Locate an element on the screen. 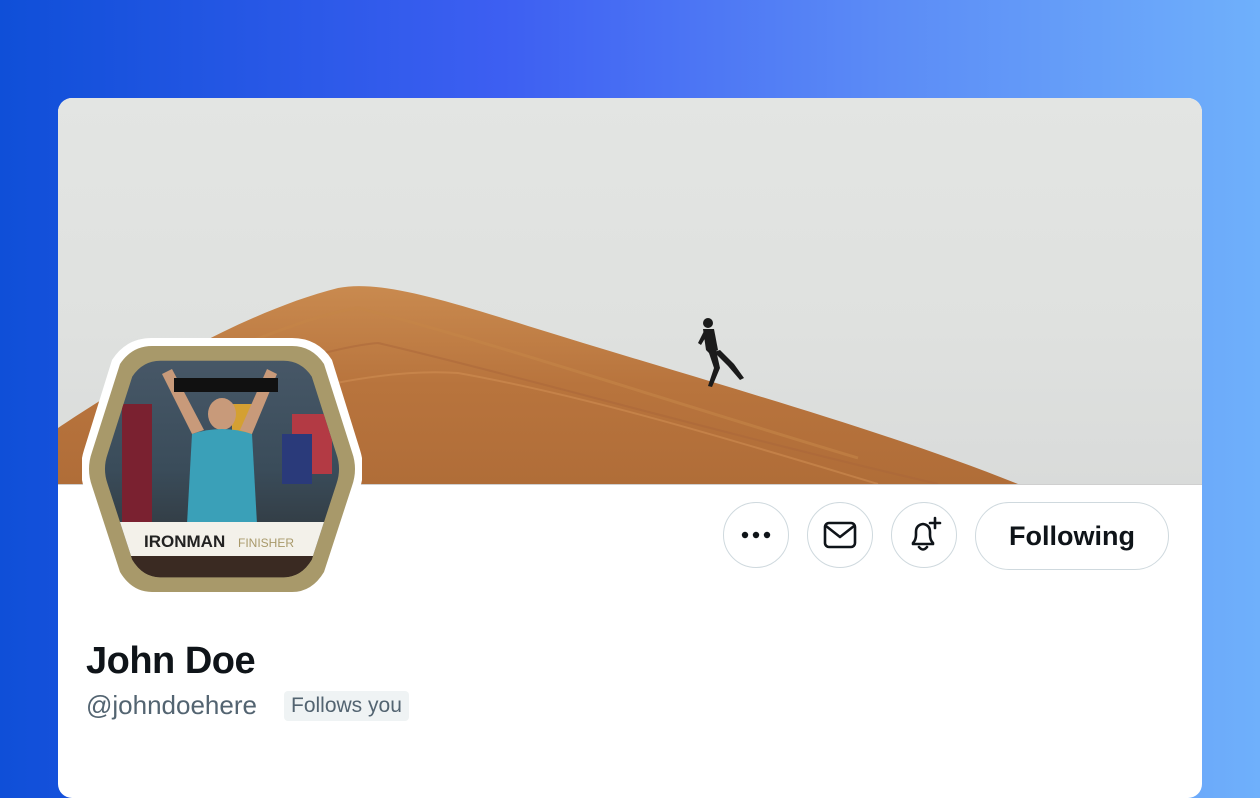  following-button-label: Following is located at coordinates (1072, 535).